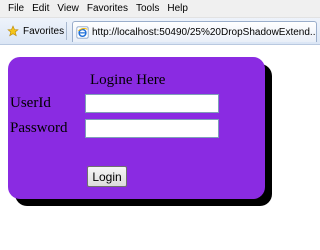 Image resolution: width=320 pixels, height=250 pixels. What do you see at coordinates (40, 8) in the screenshot?
I see `menu-edit: Edit` at bounding box center [40, 8].